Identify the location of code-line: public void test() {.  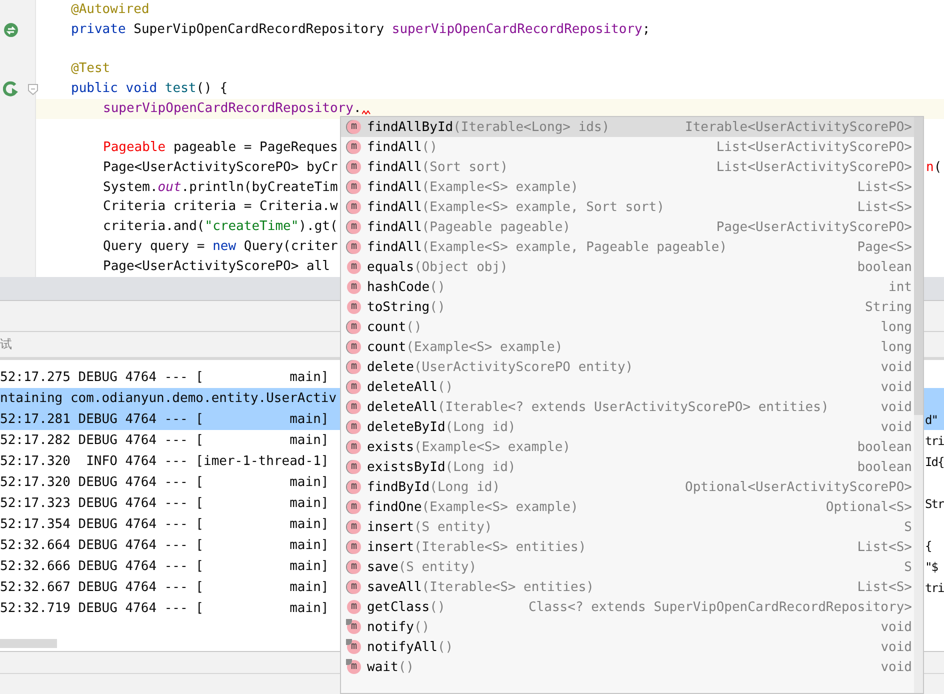
(149, 88).